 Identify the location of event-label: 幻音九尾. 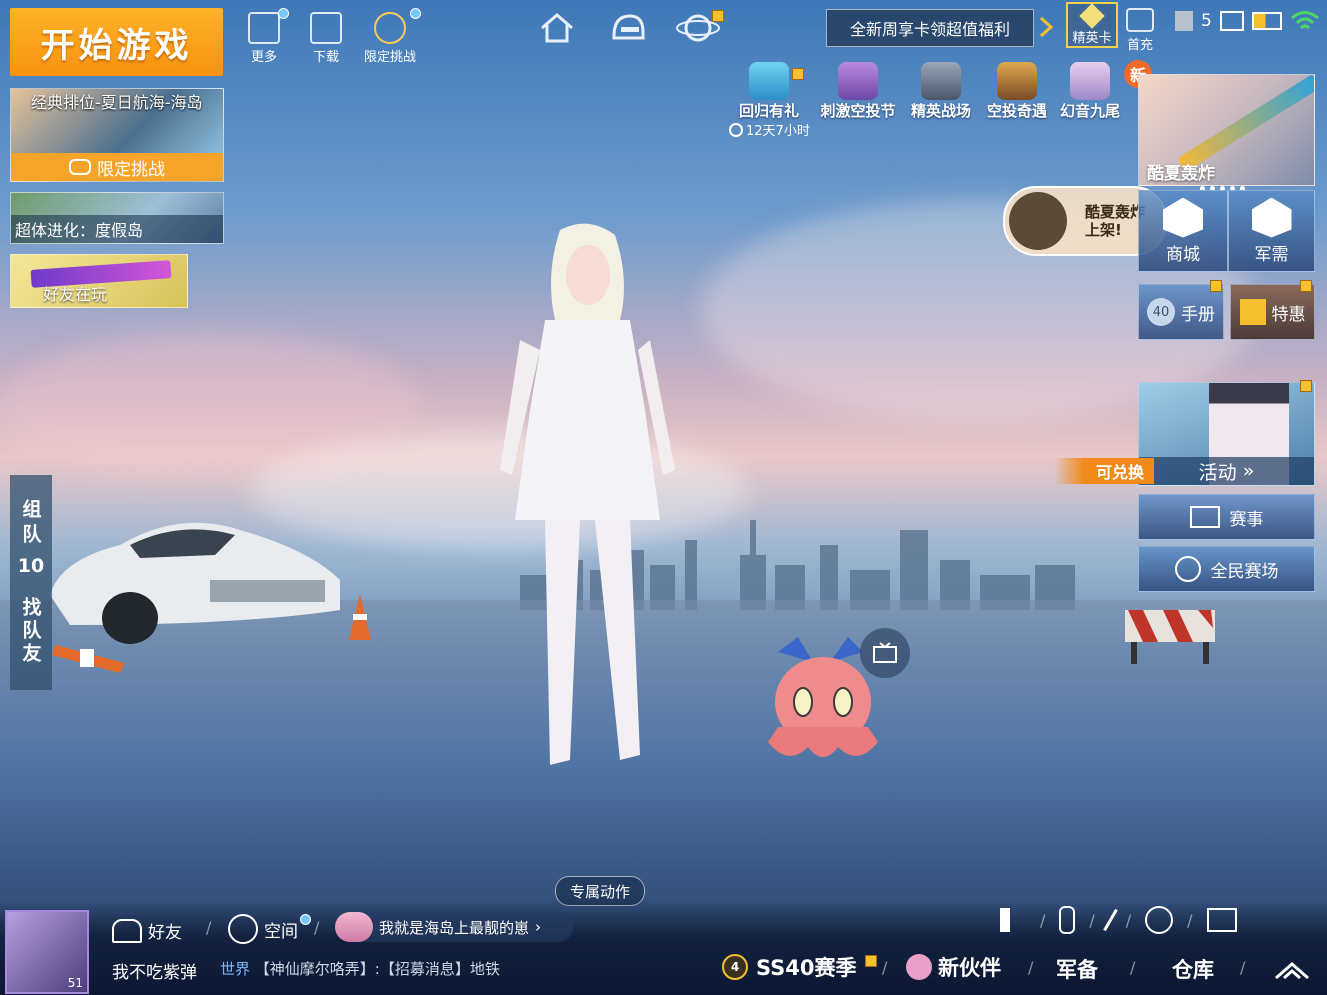
(1089, 111).